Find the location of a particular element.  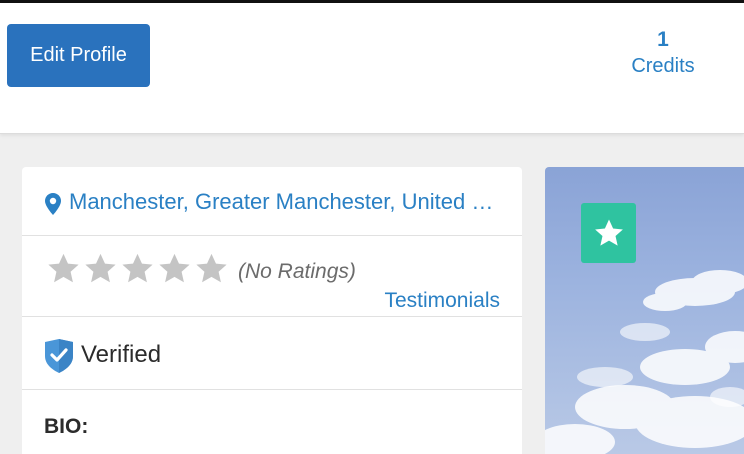

bio-label: BIO: is located at coordinates (66, 426).